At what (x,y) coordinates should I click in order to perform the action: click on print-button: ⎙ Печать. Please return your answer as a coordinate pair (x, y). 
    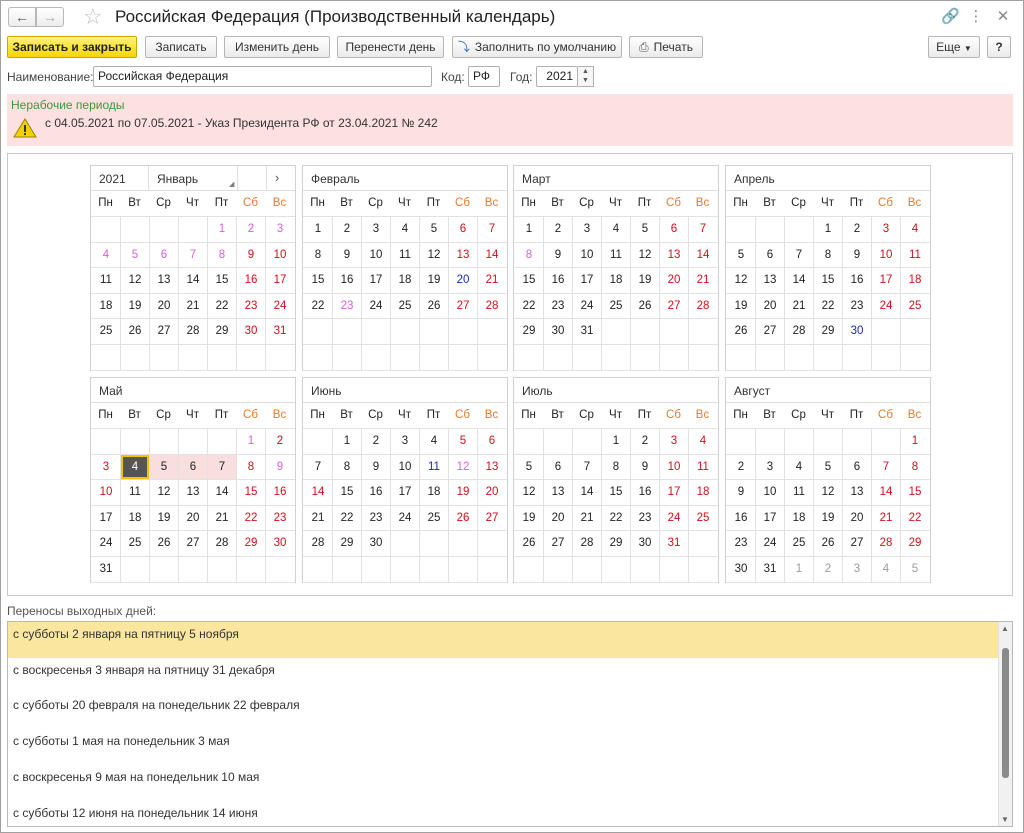
    Looking at the image, I should click on (666, 47).